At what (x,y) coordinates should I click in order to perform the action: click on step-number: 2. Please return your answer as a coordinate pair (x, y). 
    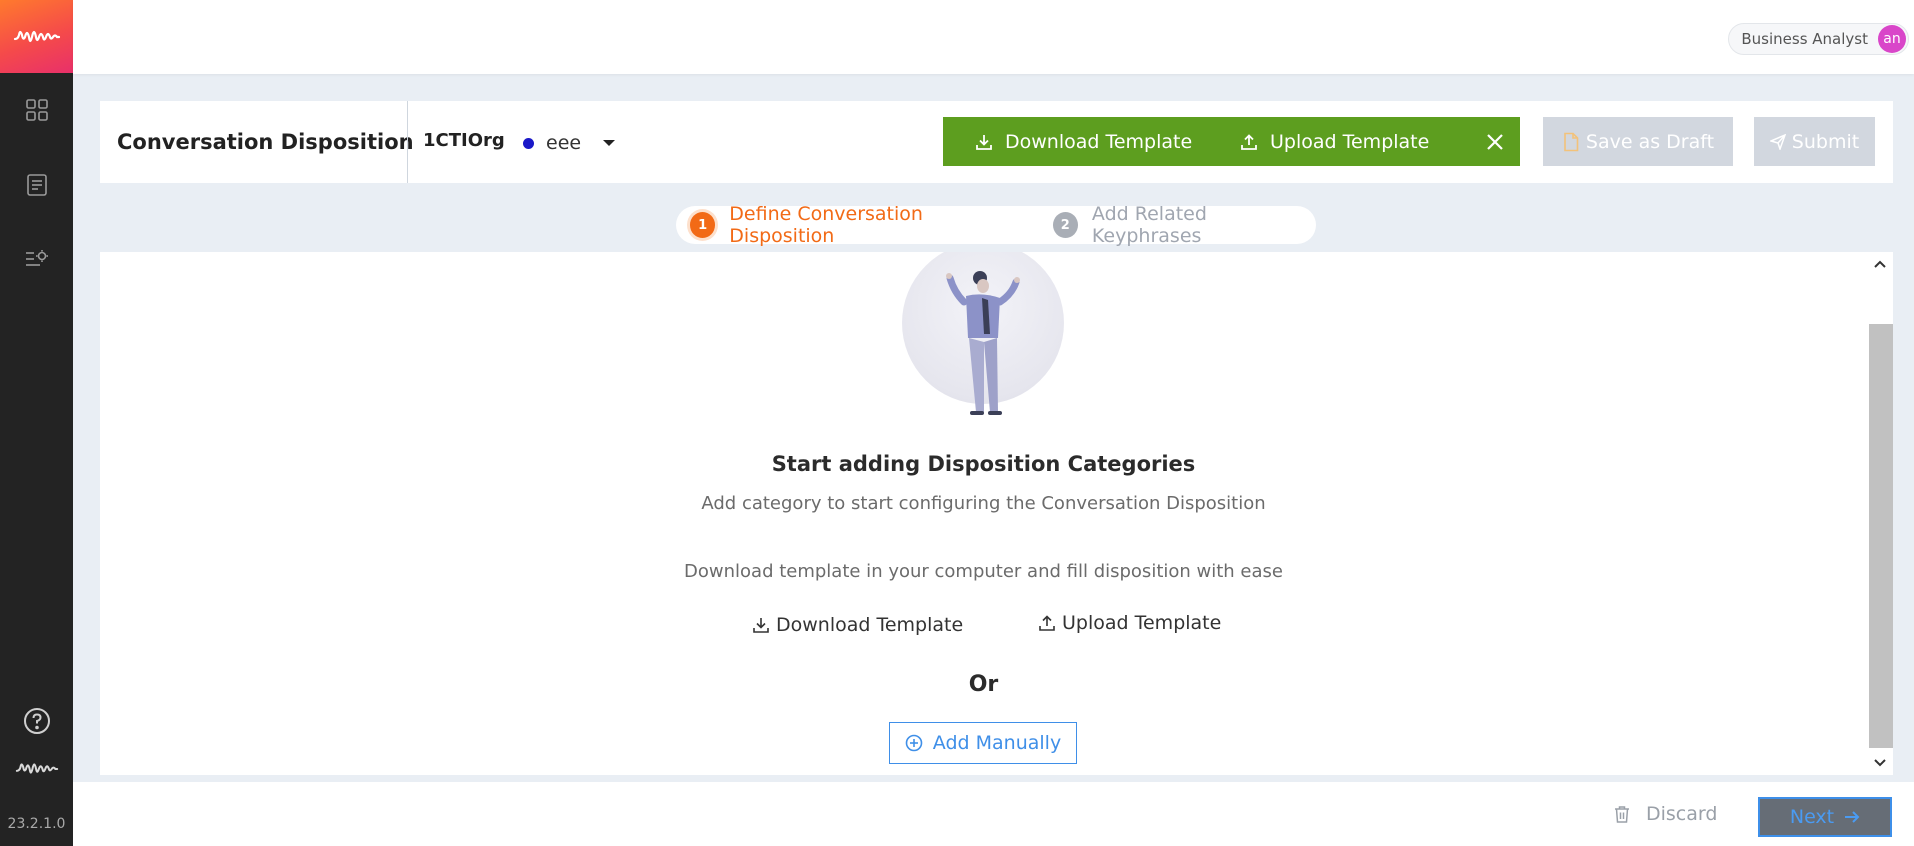
    Looking at the image, I should click on (1065, 225).